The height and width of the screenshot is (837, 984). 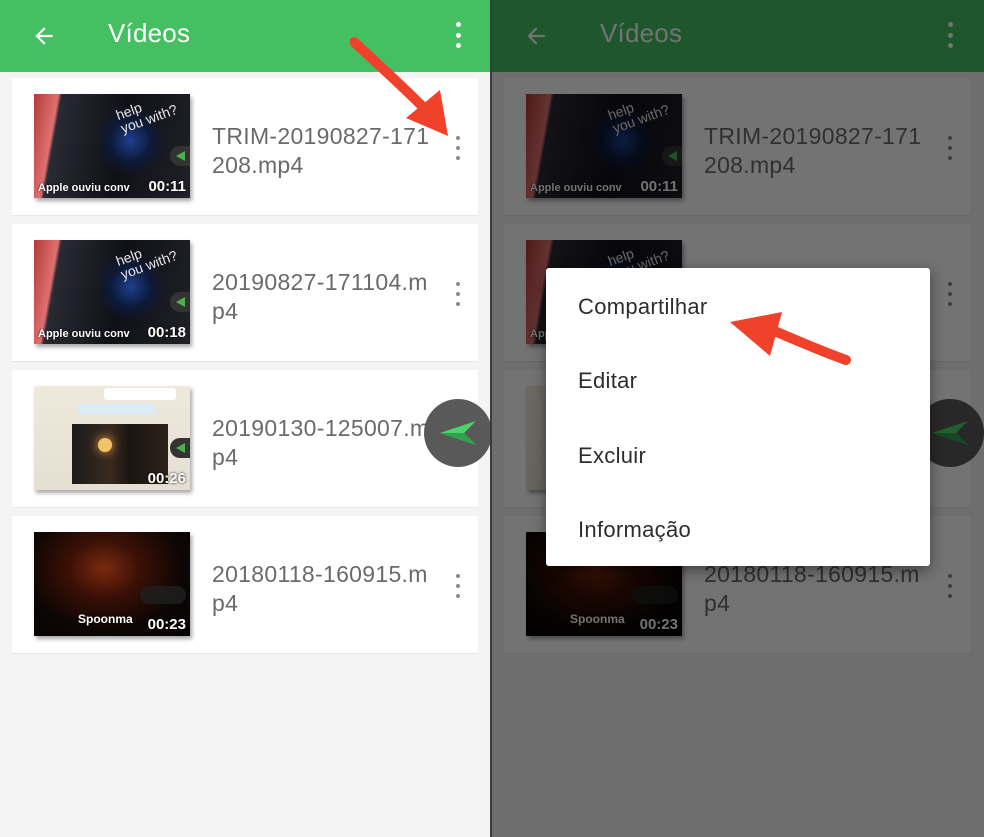 What do you see at coordinates (167, 186) in the screenshot?
I see `video-duration: 00:11` at bounding box center [167, 186].